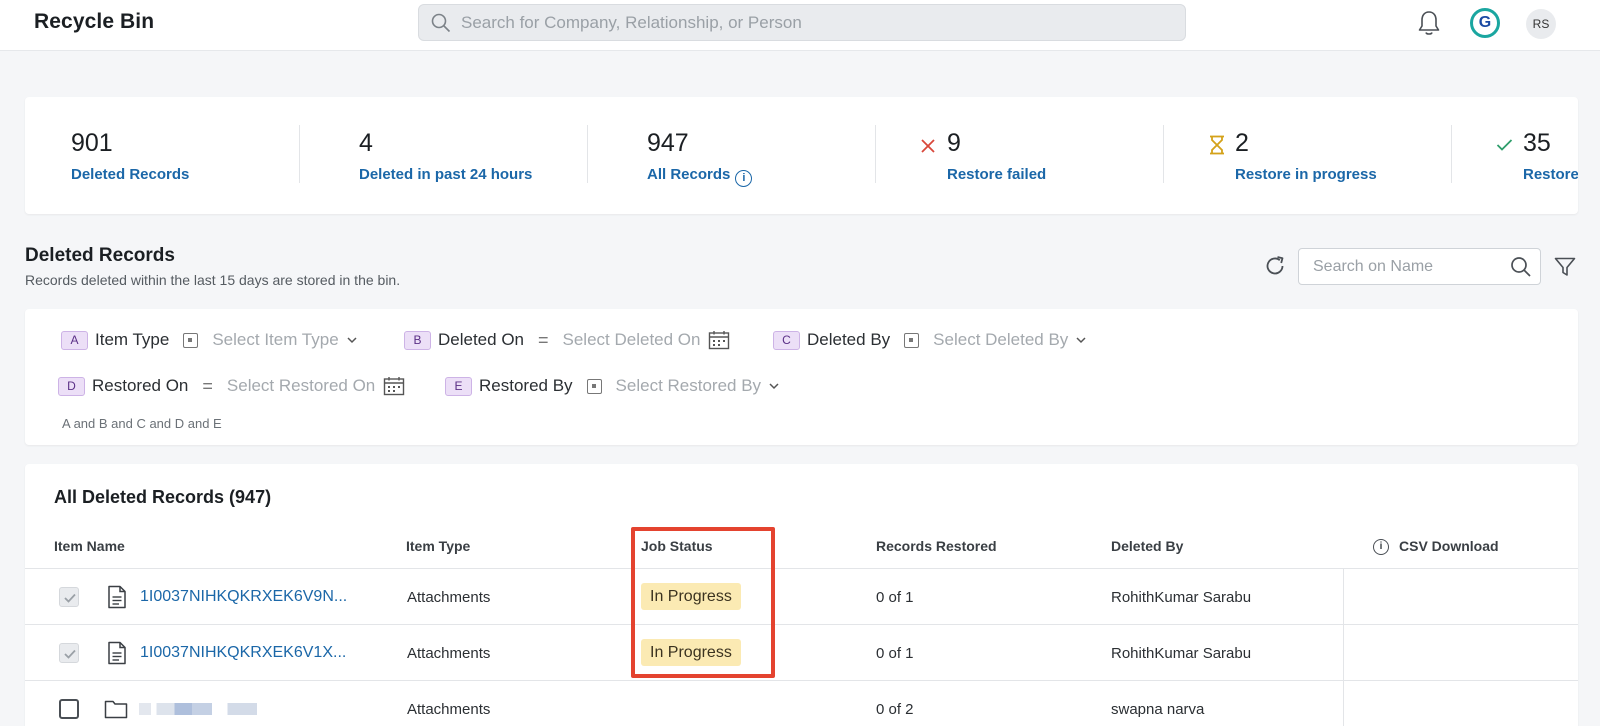 The height and width of the screenshot is (726, 1600). I want to click on records-restored: 0 of 2, so click(895, 709).